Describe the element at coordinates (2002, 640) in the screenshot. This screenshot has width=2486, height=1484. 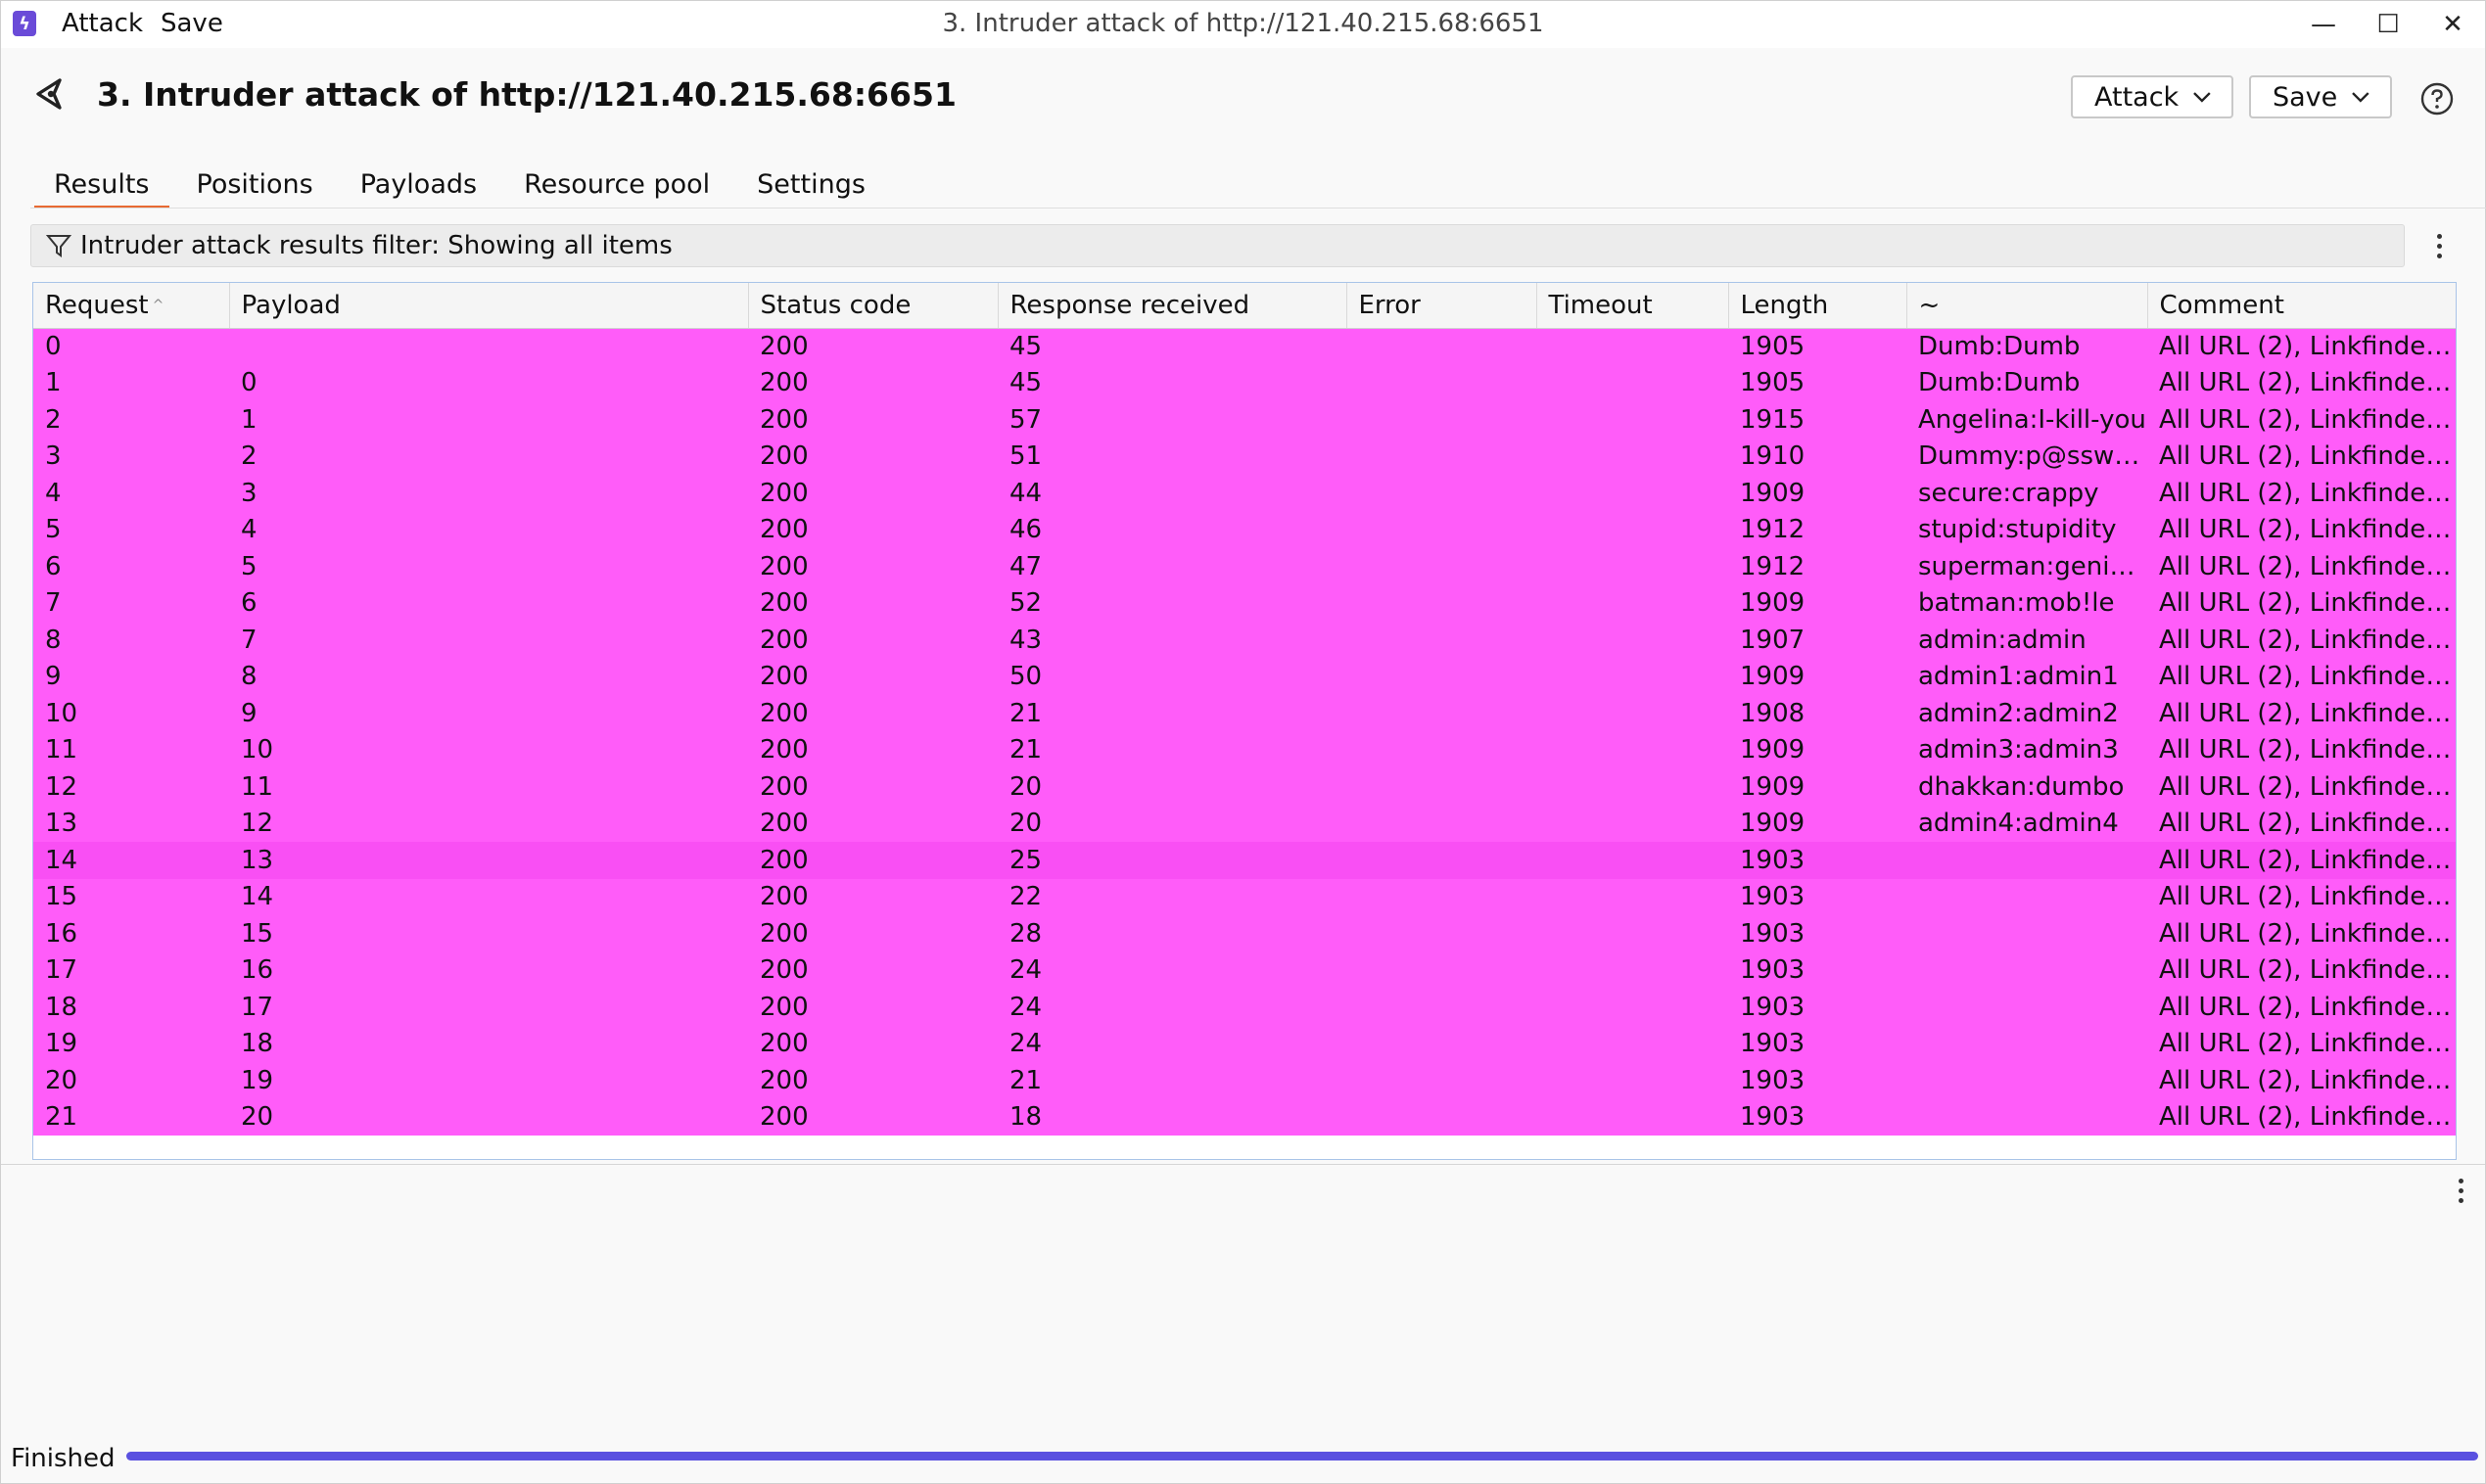
I see `cell-extract: admin:admin` at that location.